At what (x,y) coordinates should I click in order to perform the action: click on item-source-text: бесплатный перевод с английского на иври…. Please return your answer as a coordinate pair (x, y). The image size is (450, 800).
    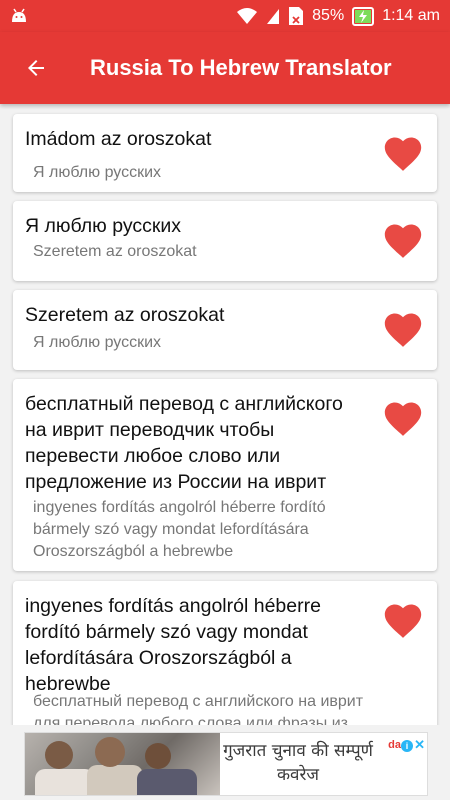
    Looking at the image, I should click on (184, 443).